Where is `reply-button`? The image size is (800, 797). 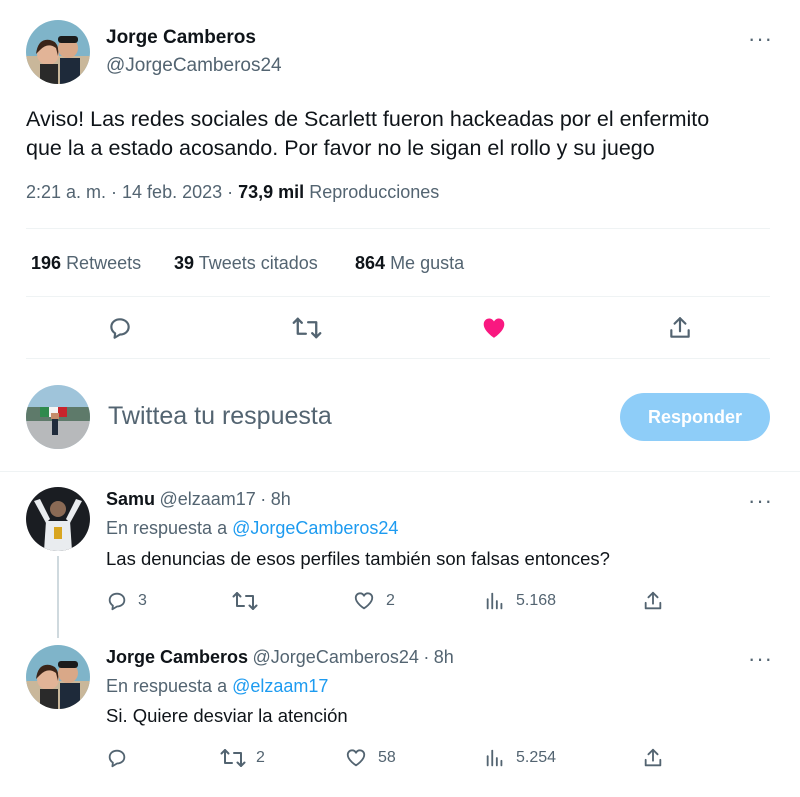 reply-button is located at coordinates (120, 328).